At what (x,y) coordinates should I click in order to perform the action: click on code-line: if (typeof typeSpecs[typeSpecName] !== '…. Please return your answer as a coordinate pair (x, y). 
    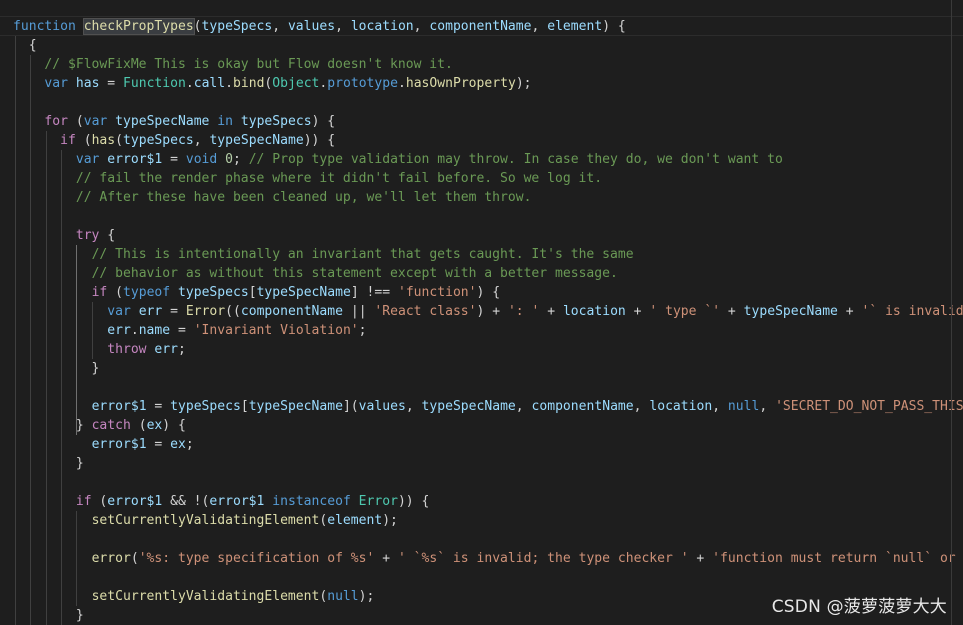
    Looking at the image, I should click on (257, 292).